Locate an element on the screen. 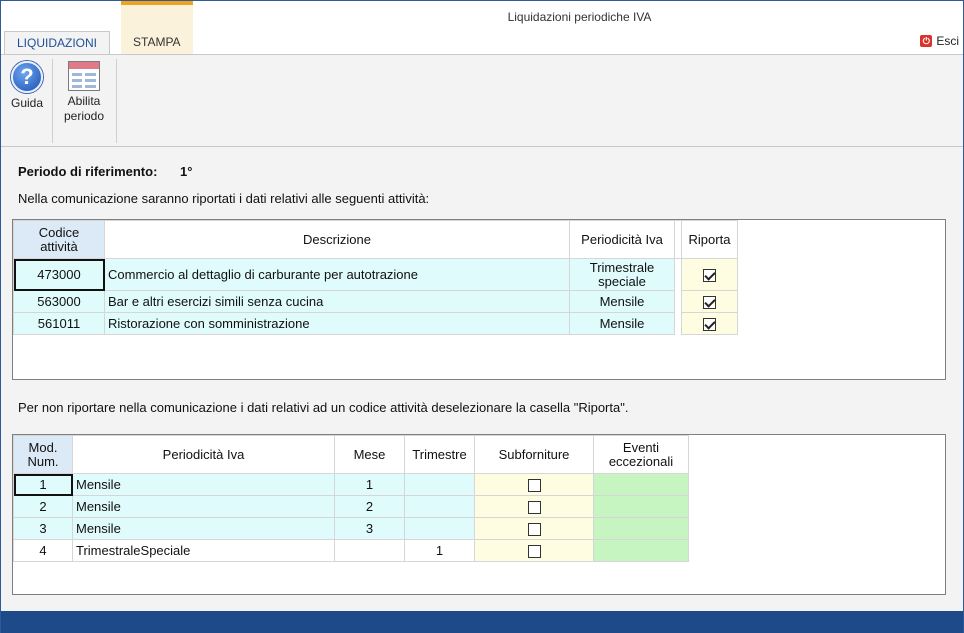 The image size is (964, 633). descrizione-cell: Bar e altri esercizi simili senza cucina is located at coordinates (337, 301).